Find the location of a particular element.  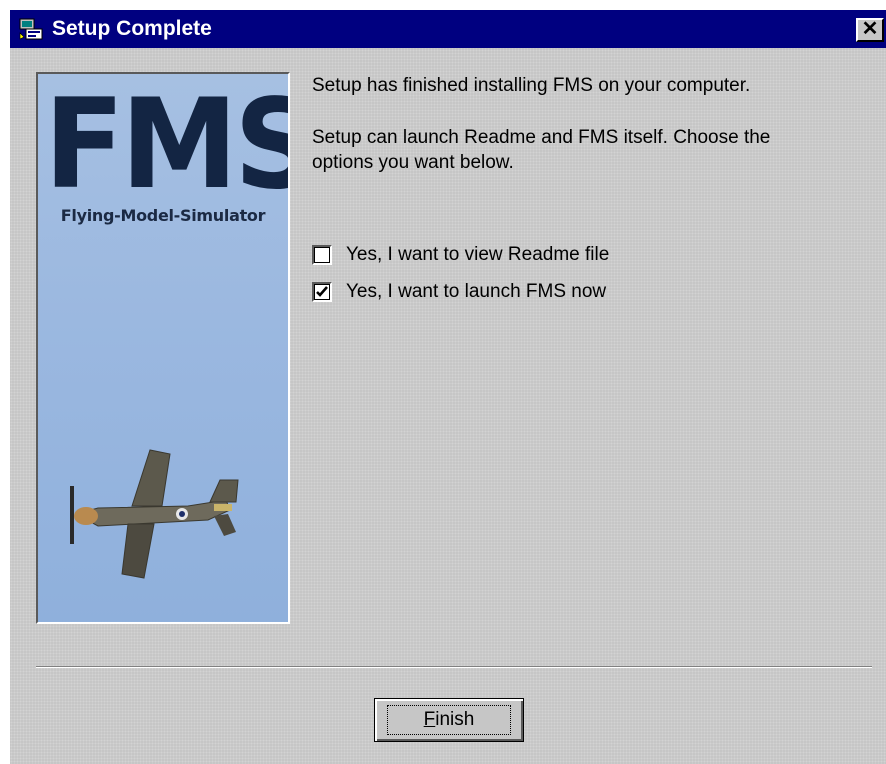

finish-focus-rect: Finish is located at coordinates (449, 720).